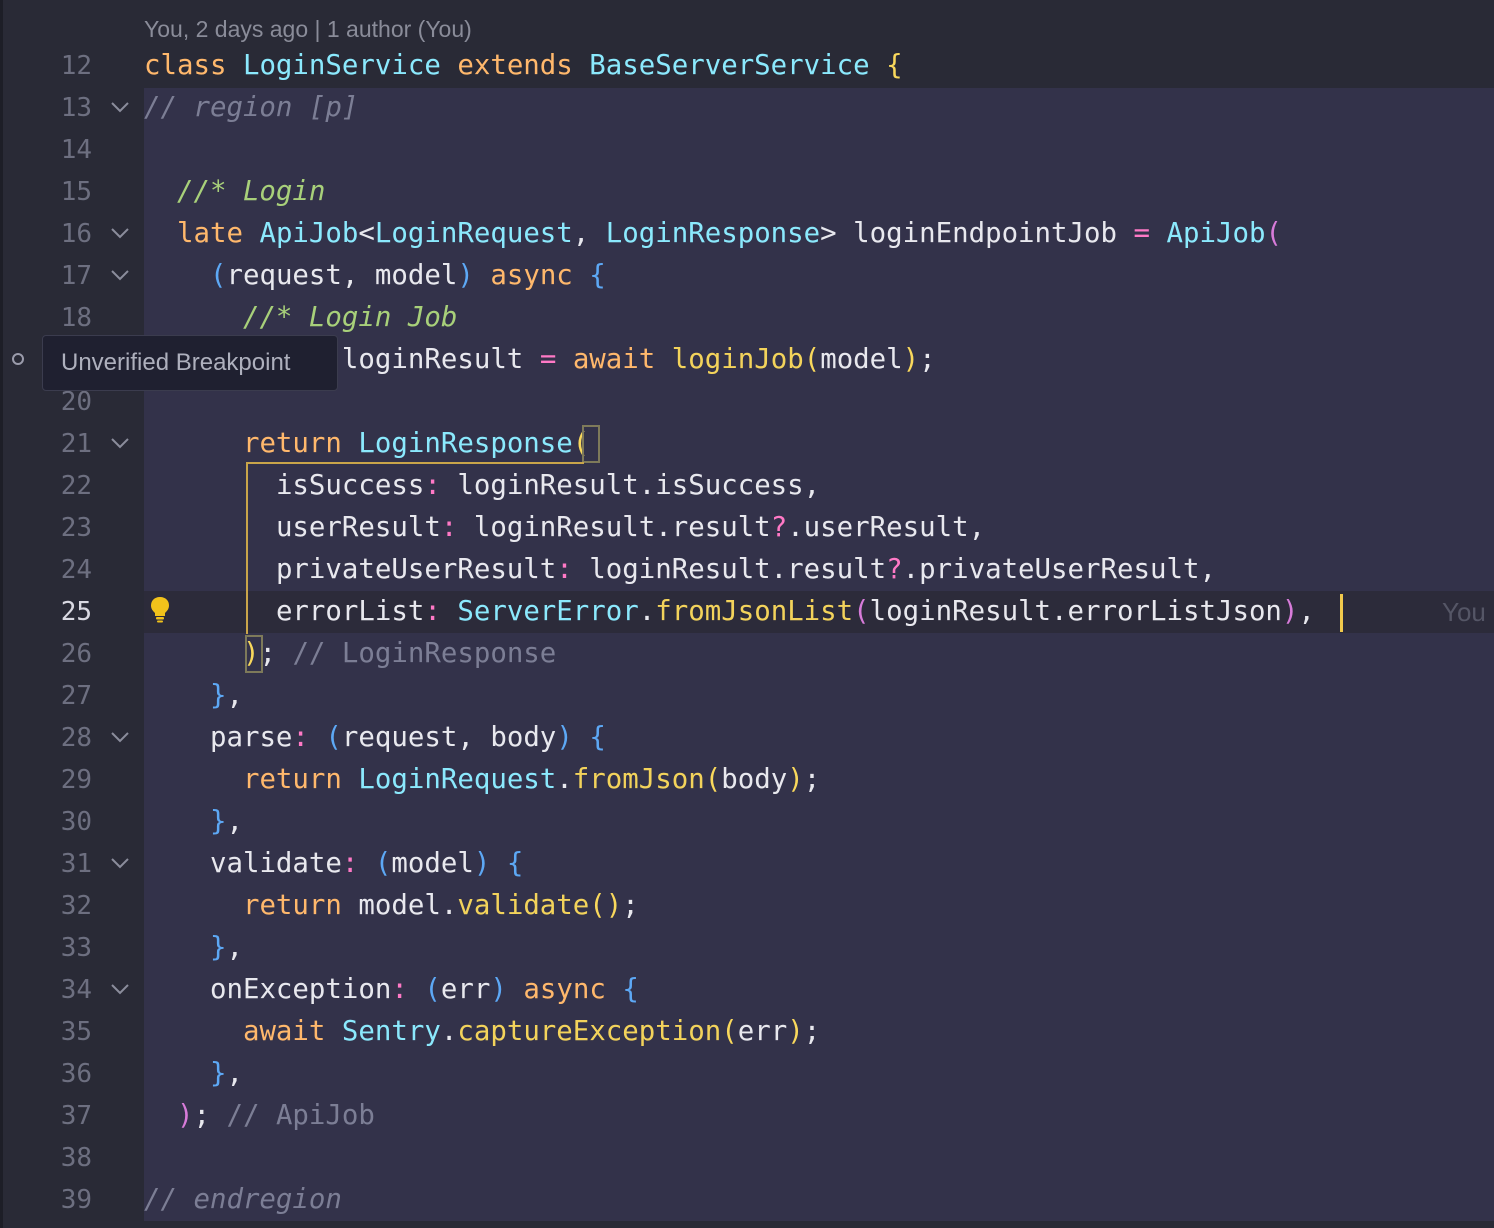  I want to click on line-number: 29, so click(56, 780).